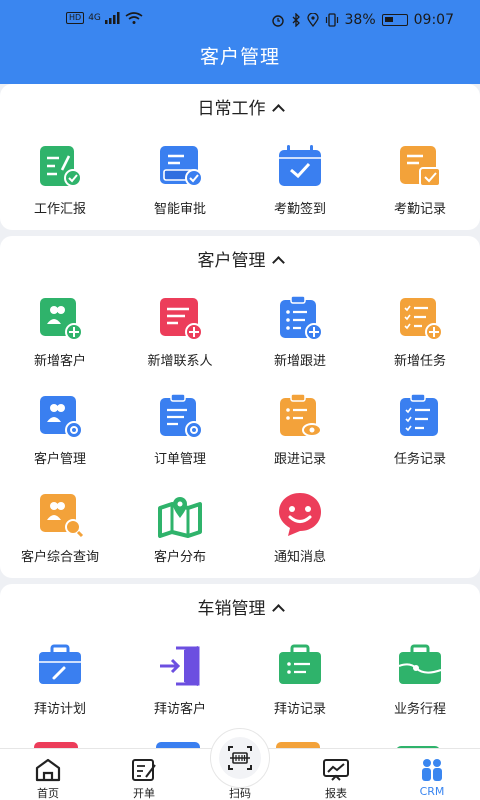  I want to click on tab-home: 首页, so click(48, 774).